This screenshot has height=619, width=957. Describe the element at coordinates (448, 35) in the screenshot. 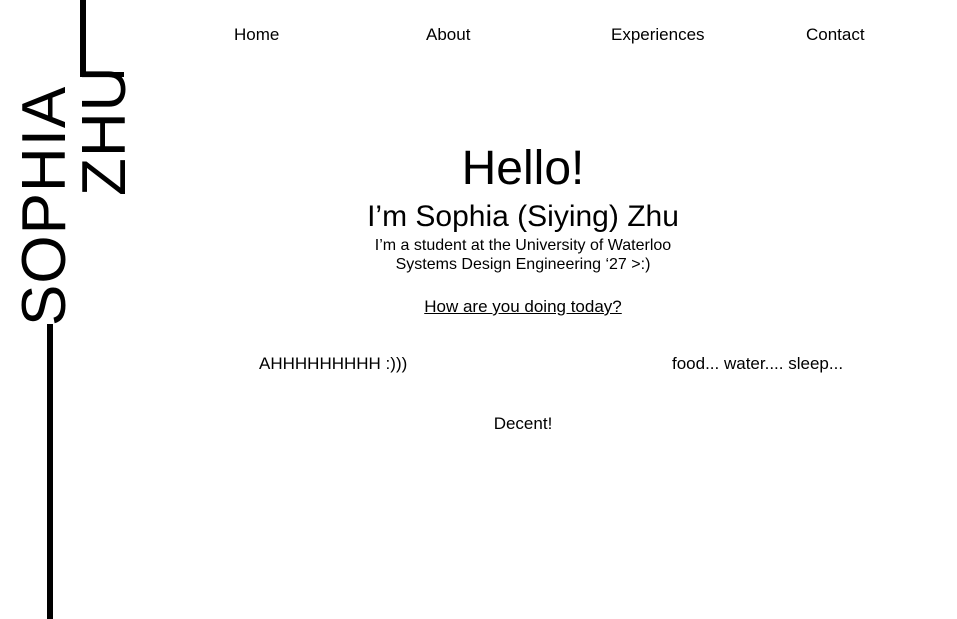

I see `nav-link-about: About` at that location.